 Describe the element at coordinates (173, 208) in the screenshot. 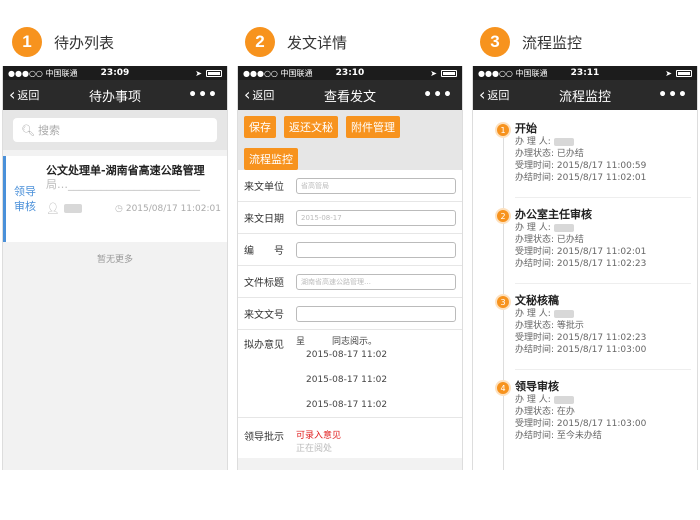

I see `todo-datetime: 2015/08/17 11:02:01` at that location.